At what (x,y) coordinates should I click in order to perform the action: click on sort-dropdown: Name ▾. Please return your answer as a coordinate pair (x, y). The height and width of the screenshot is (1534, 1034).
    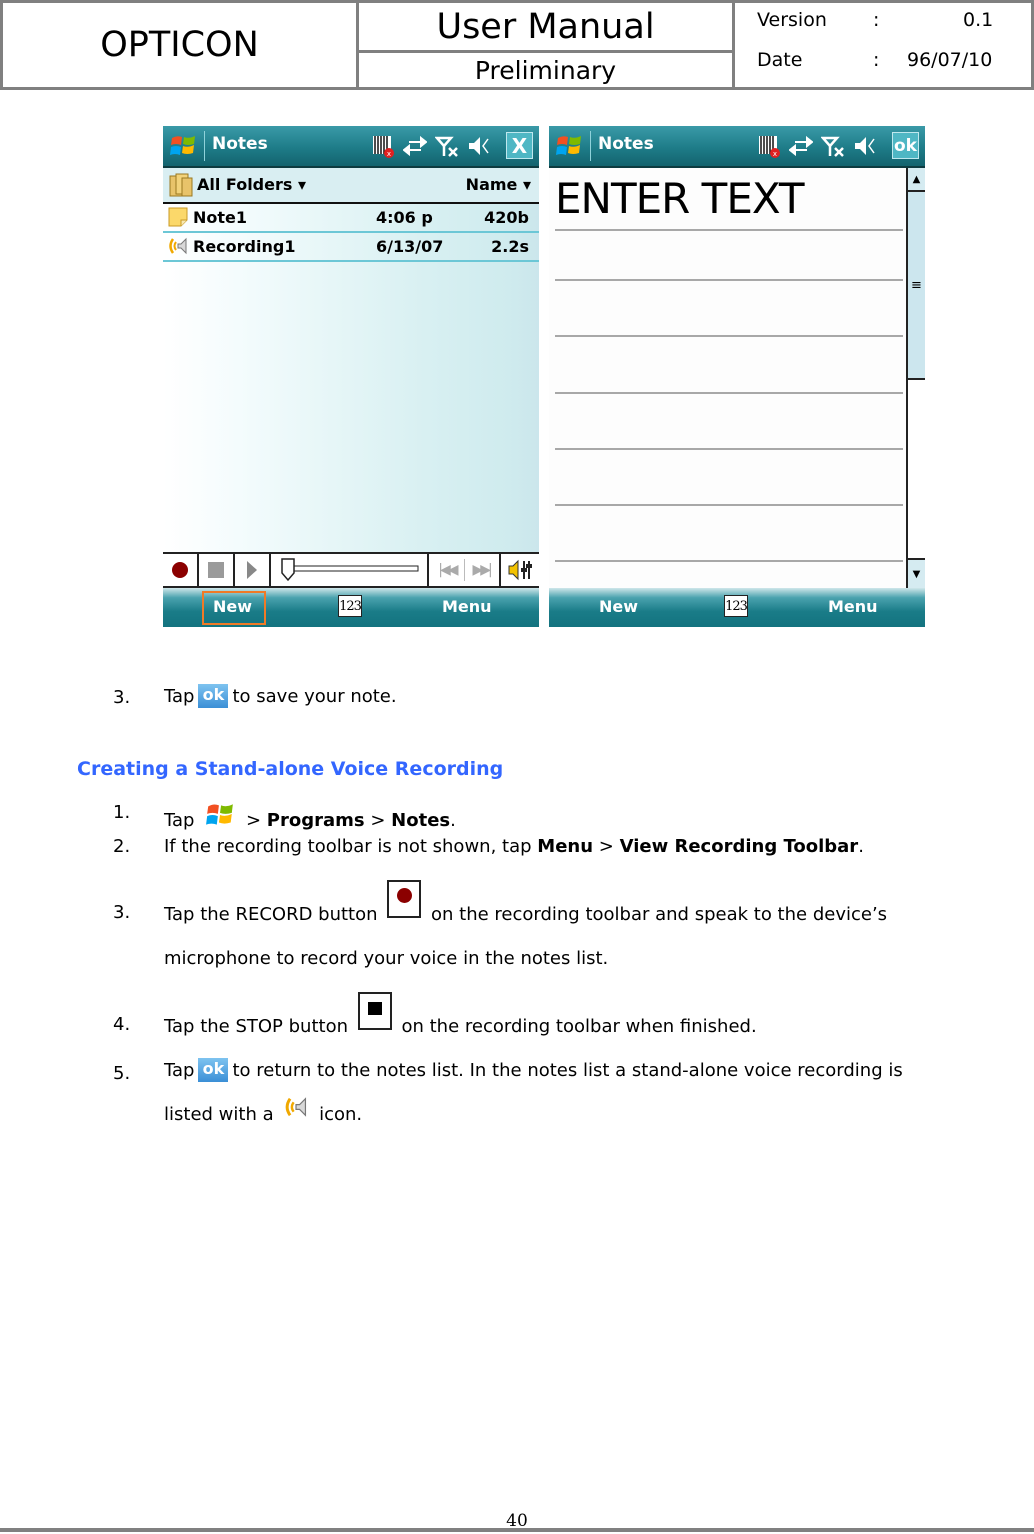
    Looking at the image, I should click on (498, 184).